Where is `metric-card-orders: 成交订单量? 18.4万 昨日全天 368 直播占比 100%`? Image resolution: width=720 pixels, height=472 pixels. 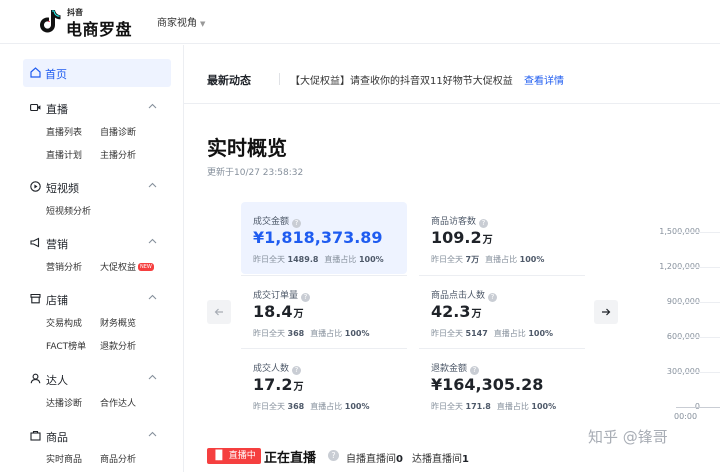 metric-card-orders: 成交订单量? 18.4万 昨日全天 368 直播占比 100% is located at coordinates (324, 312).